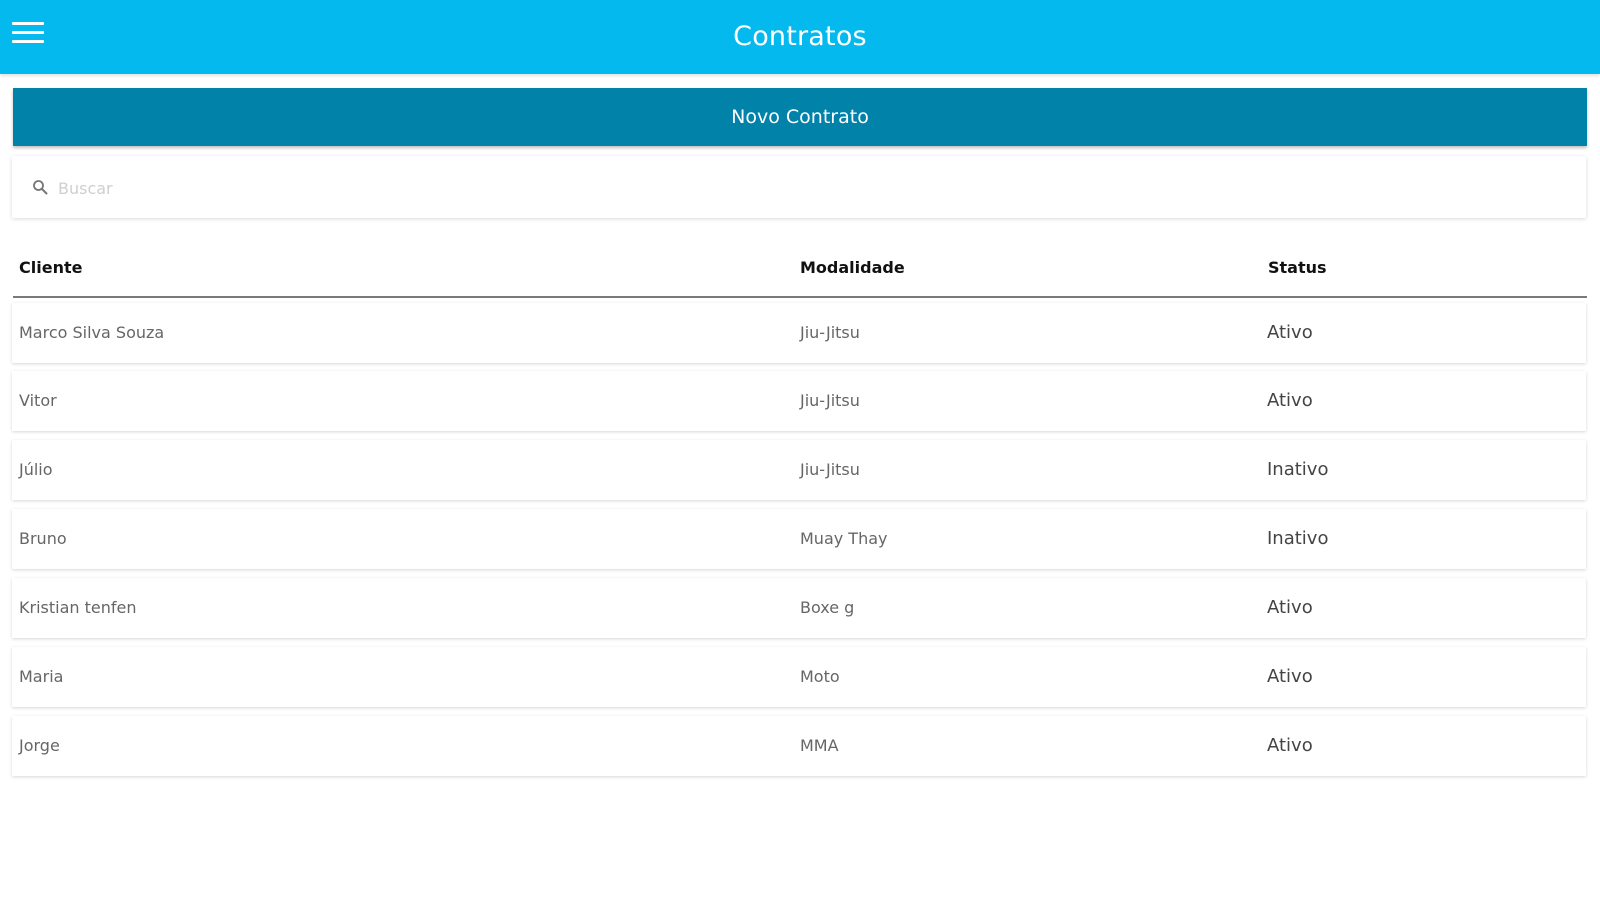 The width and height of the screenshot is (1600, 900). I want to click on header-client: Cliente, so click(50, 267).